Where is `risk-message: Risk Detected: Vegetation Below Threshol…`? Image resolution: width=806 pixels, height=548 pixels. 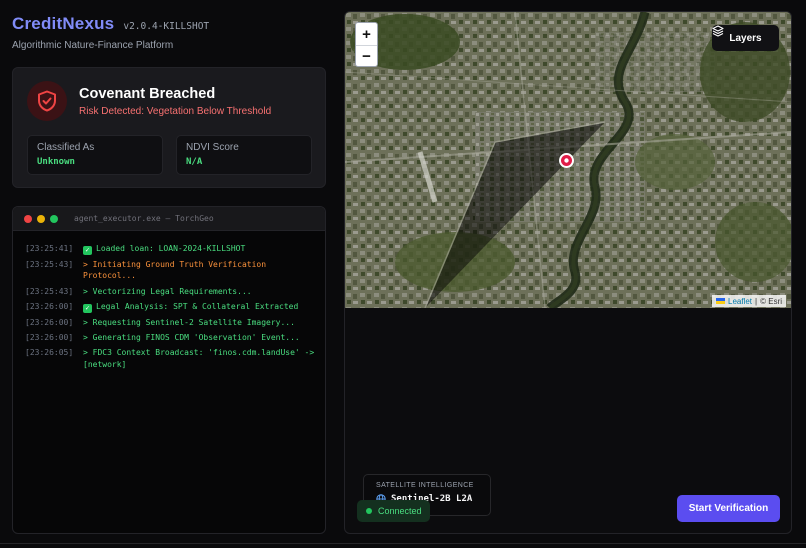 risk-message: Risk Detected: Vegetation Below Threshol… is located at coordinates (175, 111).